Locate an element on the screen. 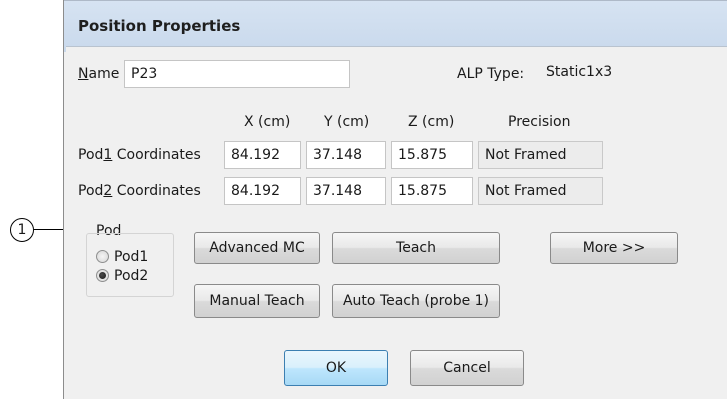  pod2-y-field is located at coordinates (346, 191).